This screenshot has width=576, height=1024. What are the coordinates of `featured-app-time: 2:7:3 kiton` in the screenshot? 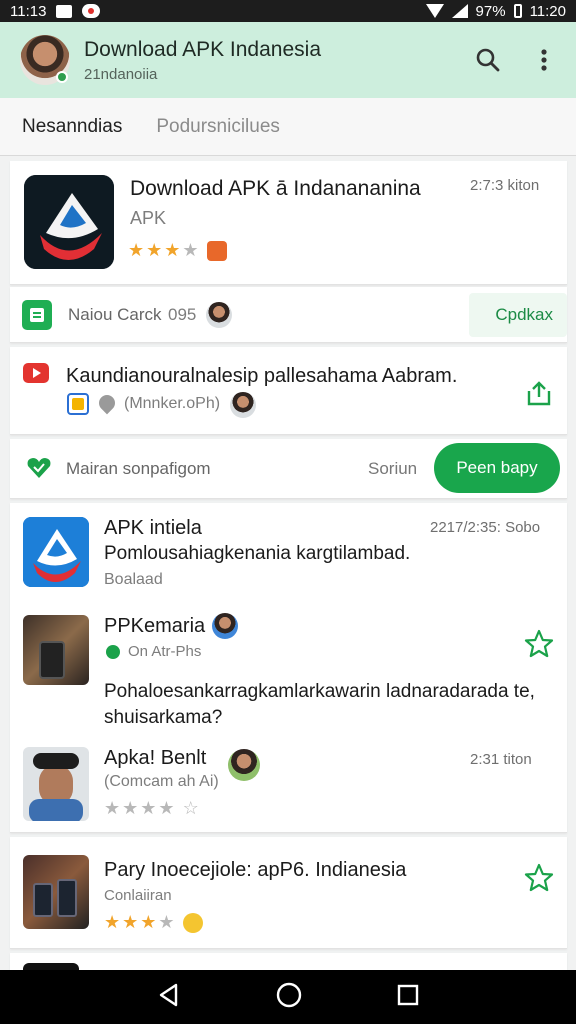 It's located at (505, 185).